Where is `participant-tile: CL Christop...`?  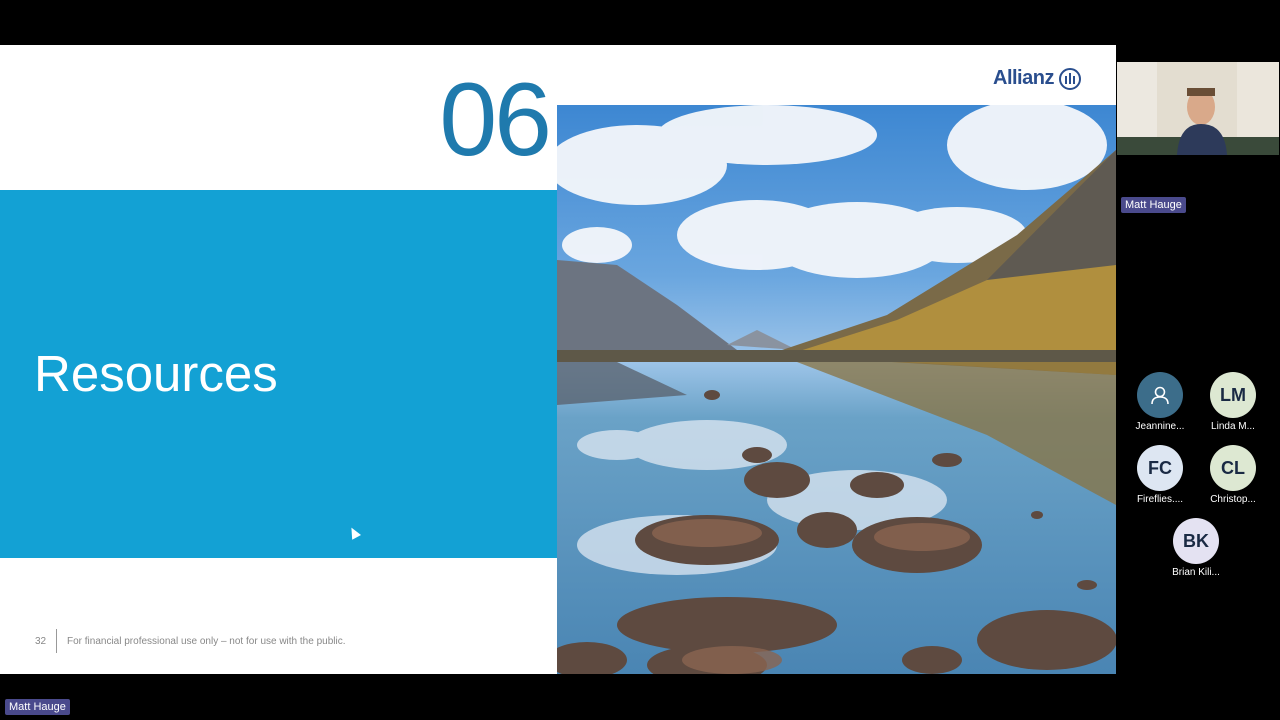
participant-tile: CL Christop... is located at coordinates (1233, 475).